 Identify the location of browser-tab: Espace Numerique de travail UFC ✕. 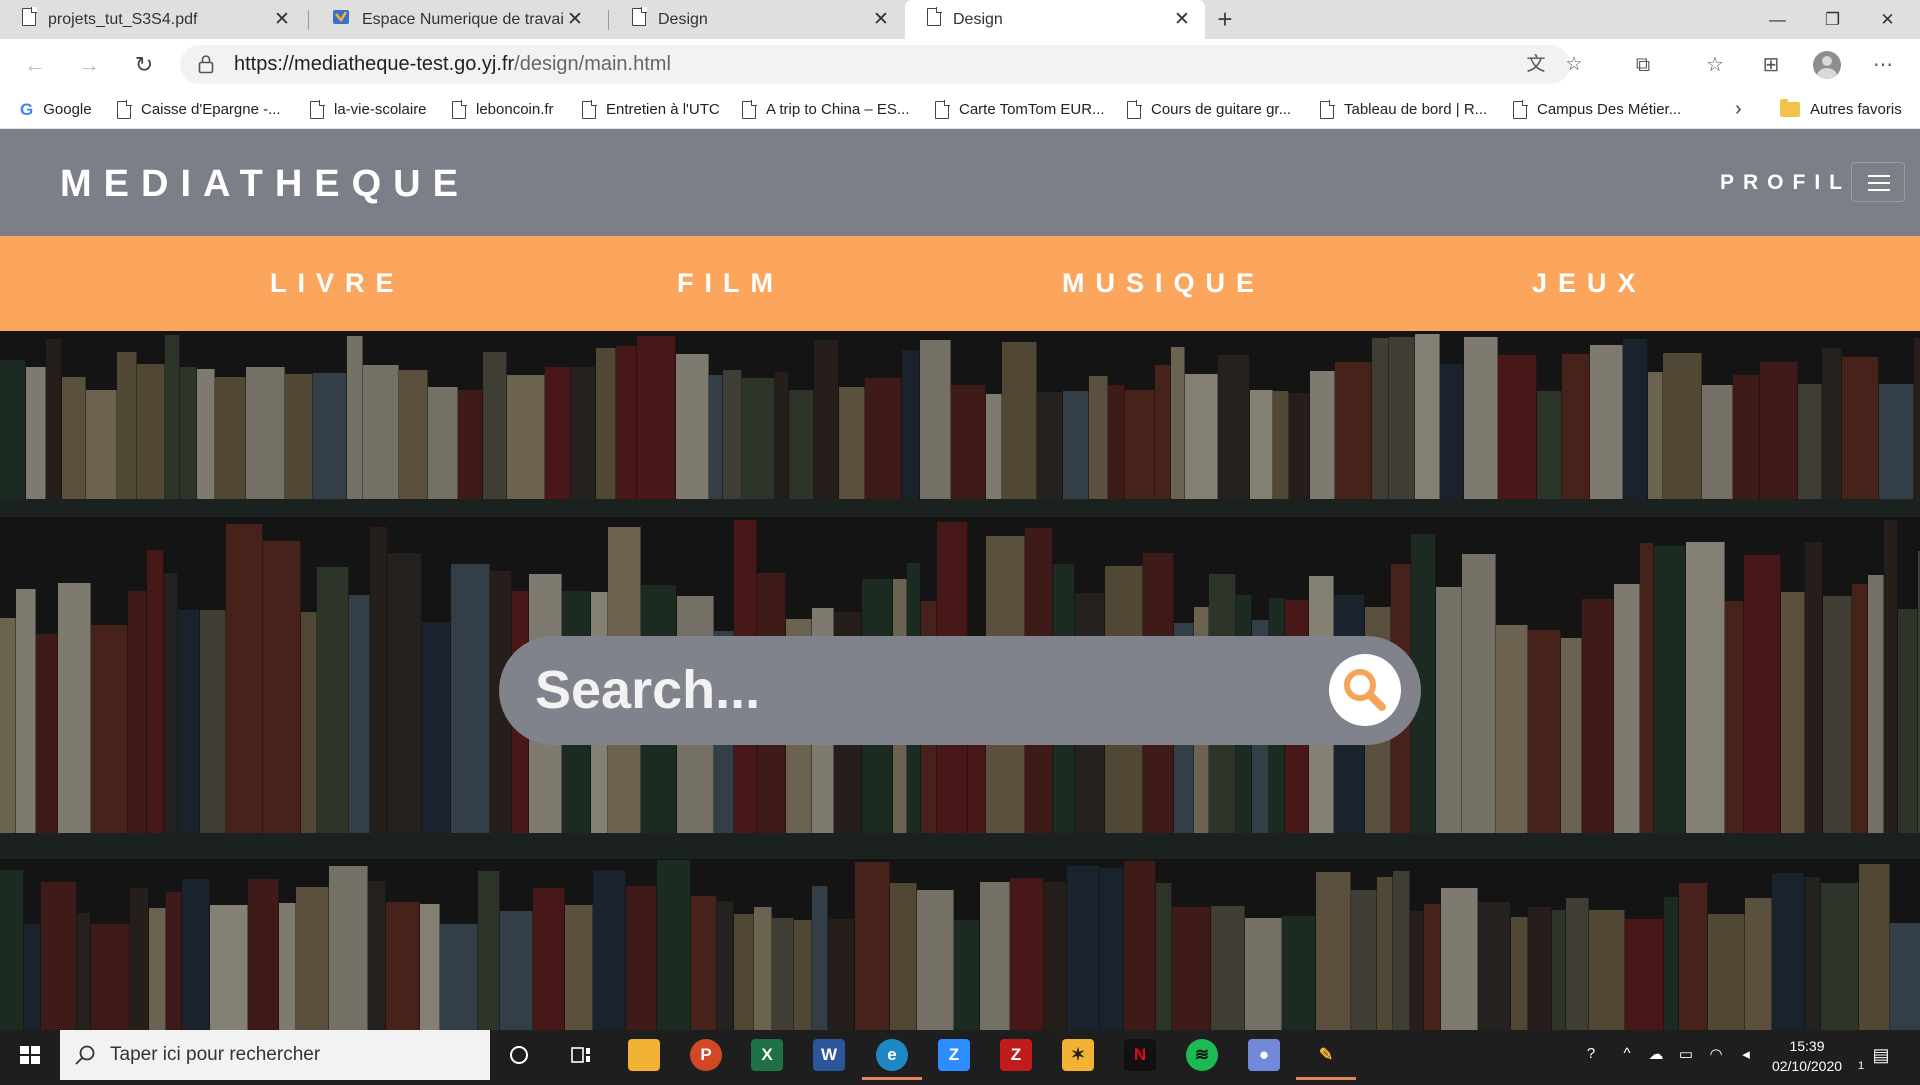
(454, 19).